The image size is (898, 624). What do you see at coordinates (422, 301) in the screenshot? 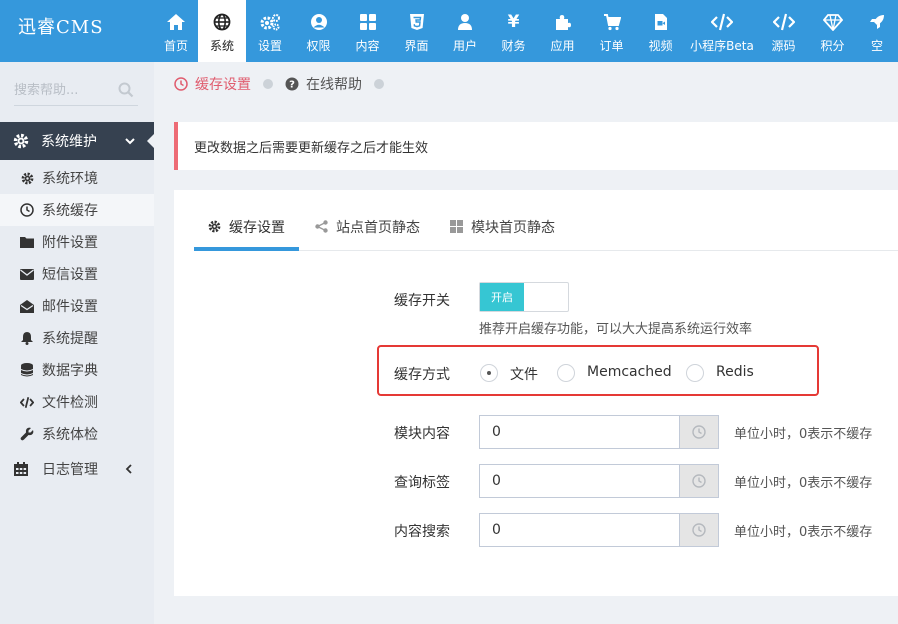
I see `cache-switch-label: 缓存开关` at bounding box center [422, 301].